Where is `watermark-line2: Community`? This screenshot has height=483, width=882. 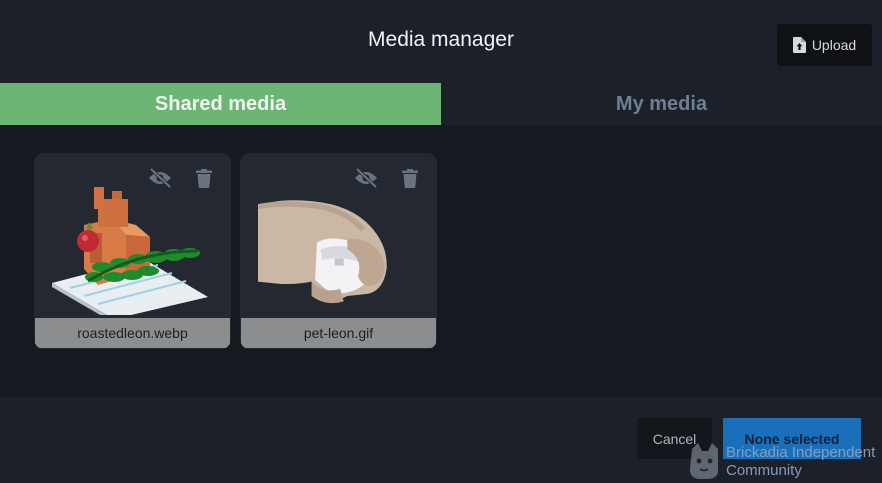 watermark-line2: Community is located at coordinates (764, 470).